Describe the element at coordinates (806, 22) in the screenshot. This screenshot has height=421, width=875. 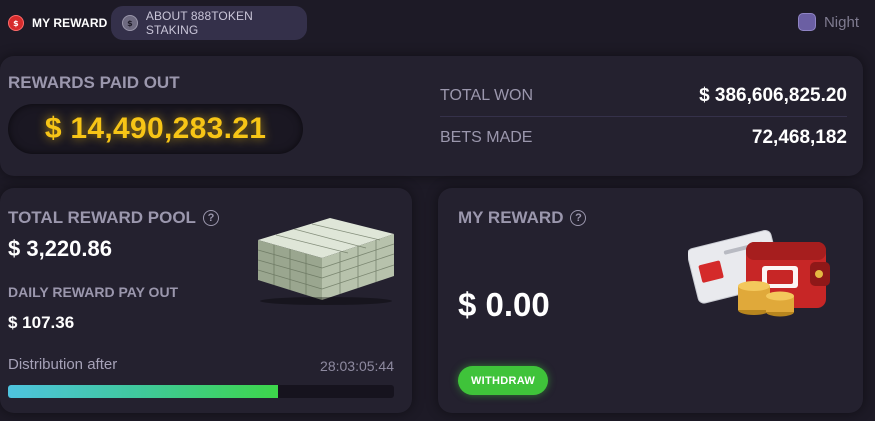
I see `night-checkbox` at that location.